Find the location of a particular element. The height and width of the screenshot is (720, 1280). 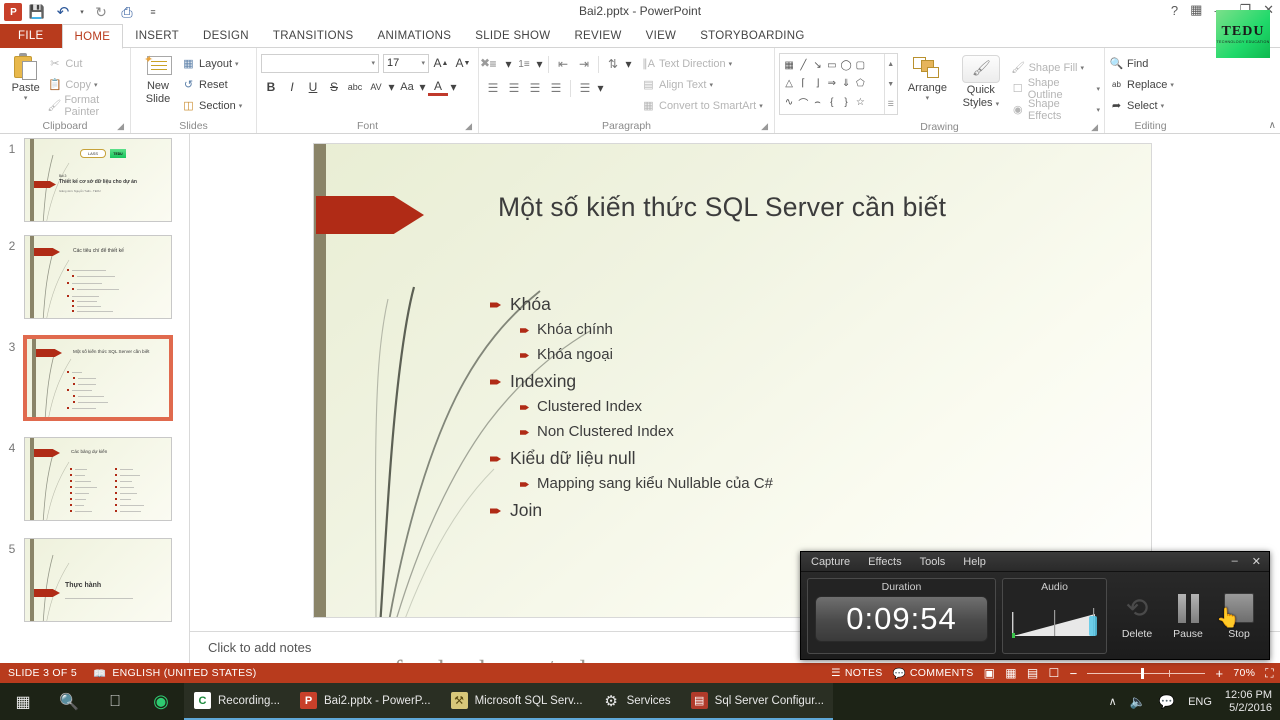

replace-dropdown-icon: ▾ is located at coordinates (1172, 85).